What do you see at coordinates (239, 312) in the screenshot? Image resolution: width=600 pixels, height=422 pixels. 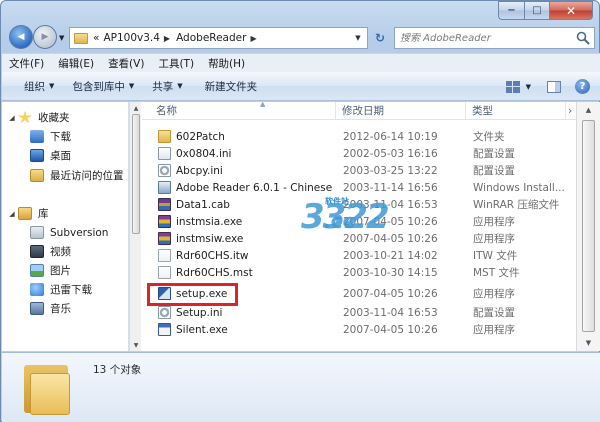 I see `file-name-cell: Setup.ini` at bounding box center [239, 312].